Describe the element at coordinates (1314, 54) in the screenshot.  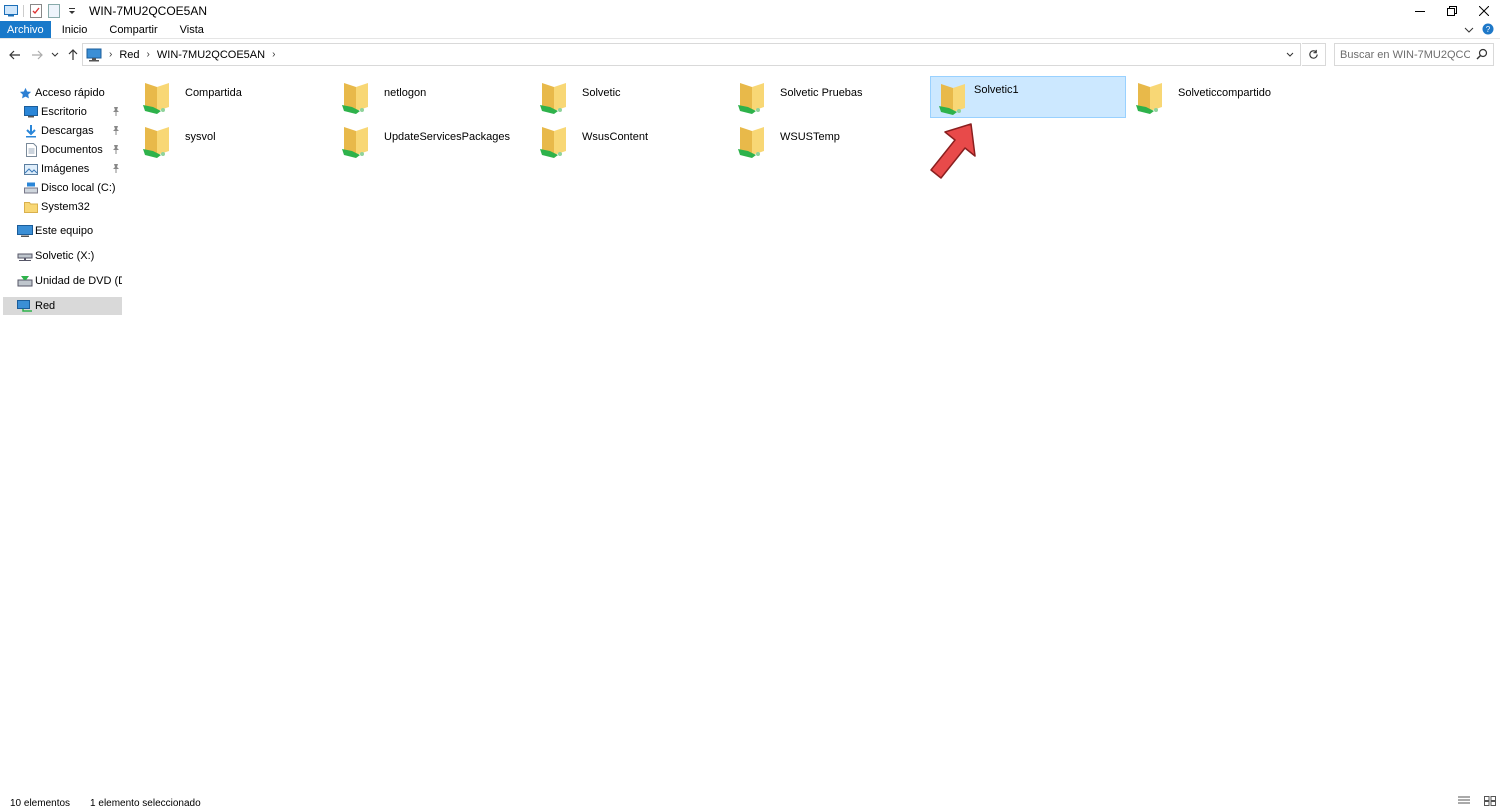
I see `refresh-button` at that location.